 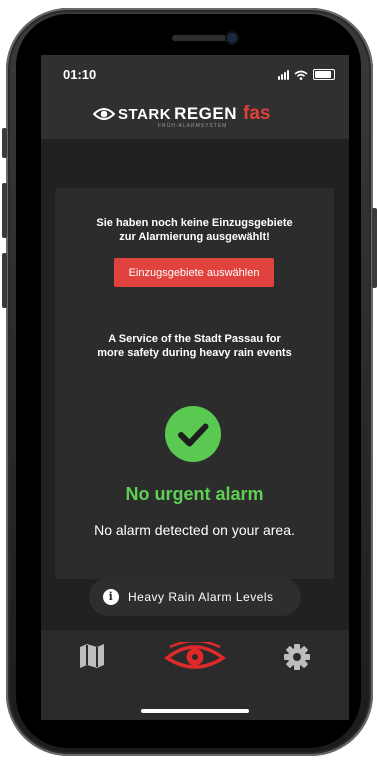 I want to click on battery-icon, so click(x=324, y=74).